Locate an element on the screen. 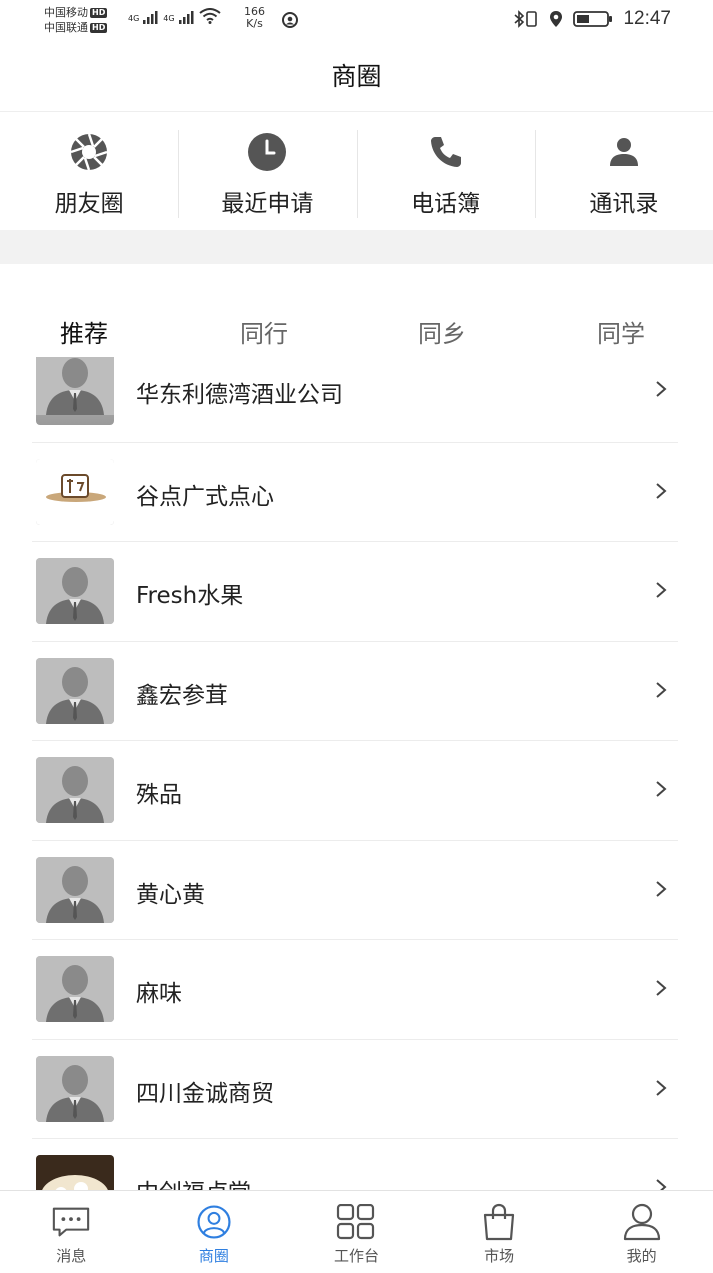  network-type-1: 4G is located at coordinates (134, 18).